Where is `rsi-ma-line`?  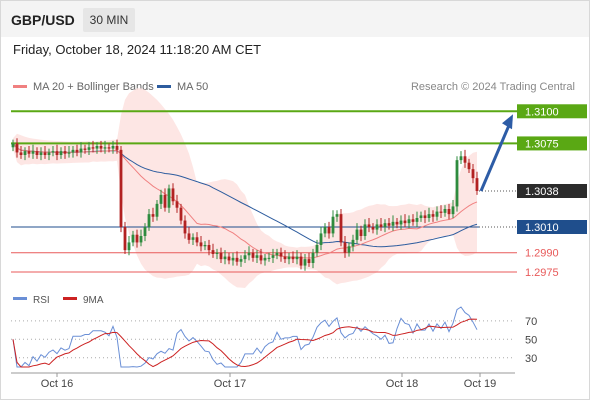
rsi-ma-line is located at coordinates (245, 343).